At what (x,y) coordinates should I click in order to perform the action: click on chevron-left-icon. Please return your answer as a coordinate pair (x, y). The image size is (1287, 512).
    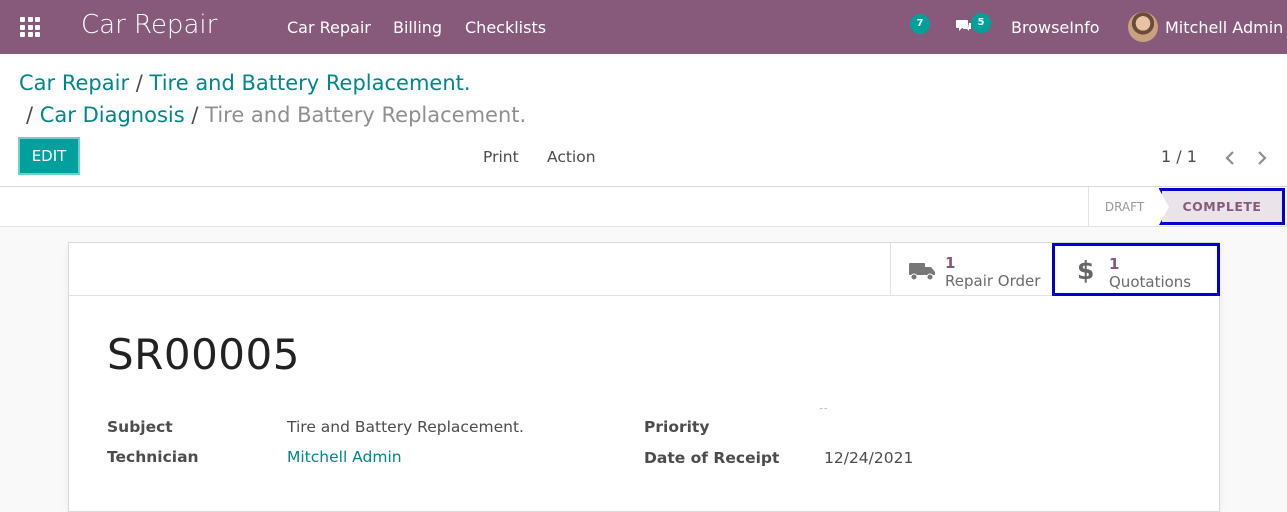
    Looking at the image, I should click on (1230, 158).